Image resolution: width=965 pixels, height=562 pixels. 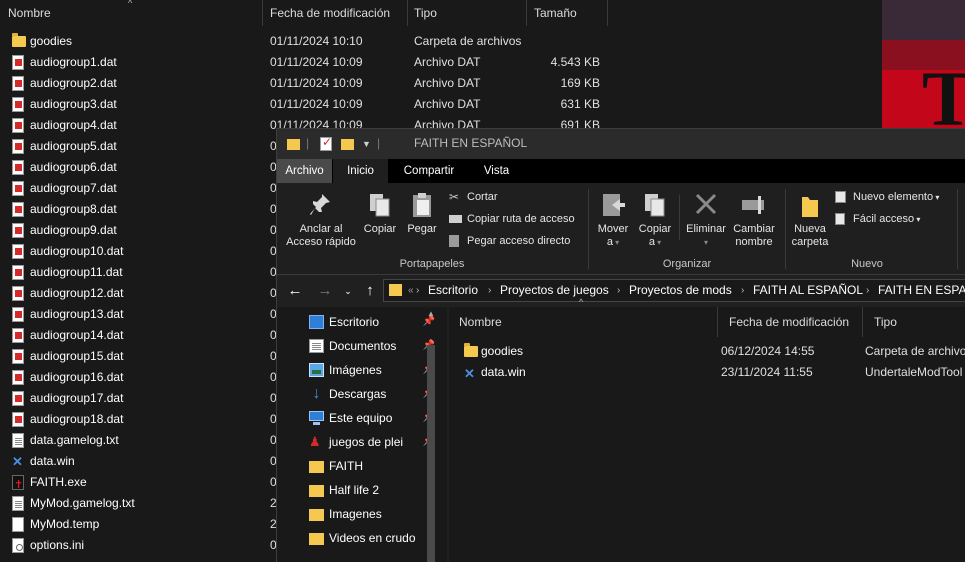 I want to click on breadcrumb-item: Proyectos de juegos, so click(x=554, y=290).